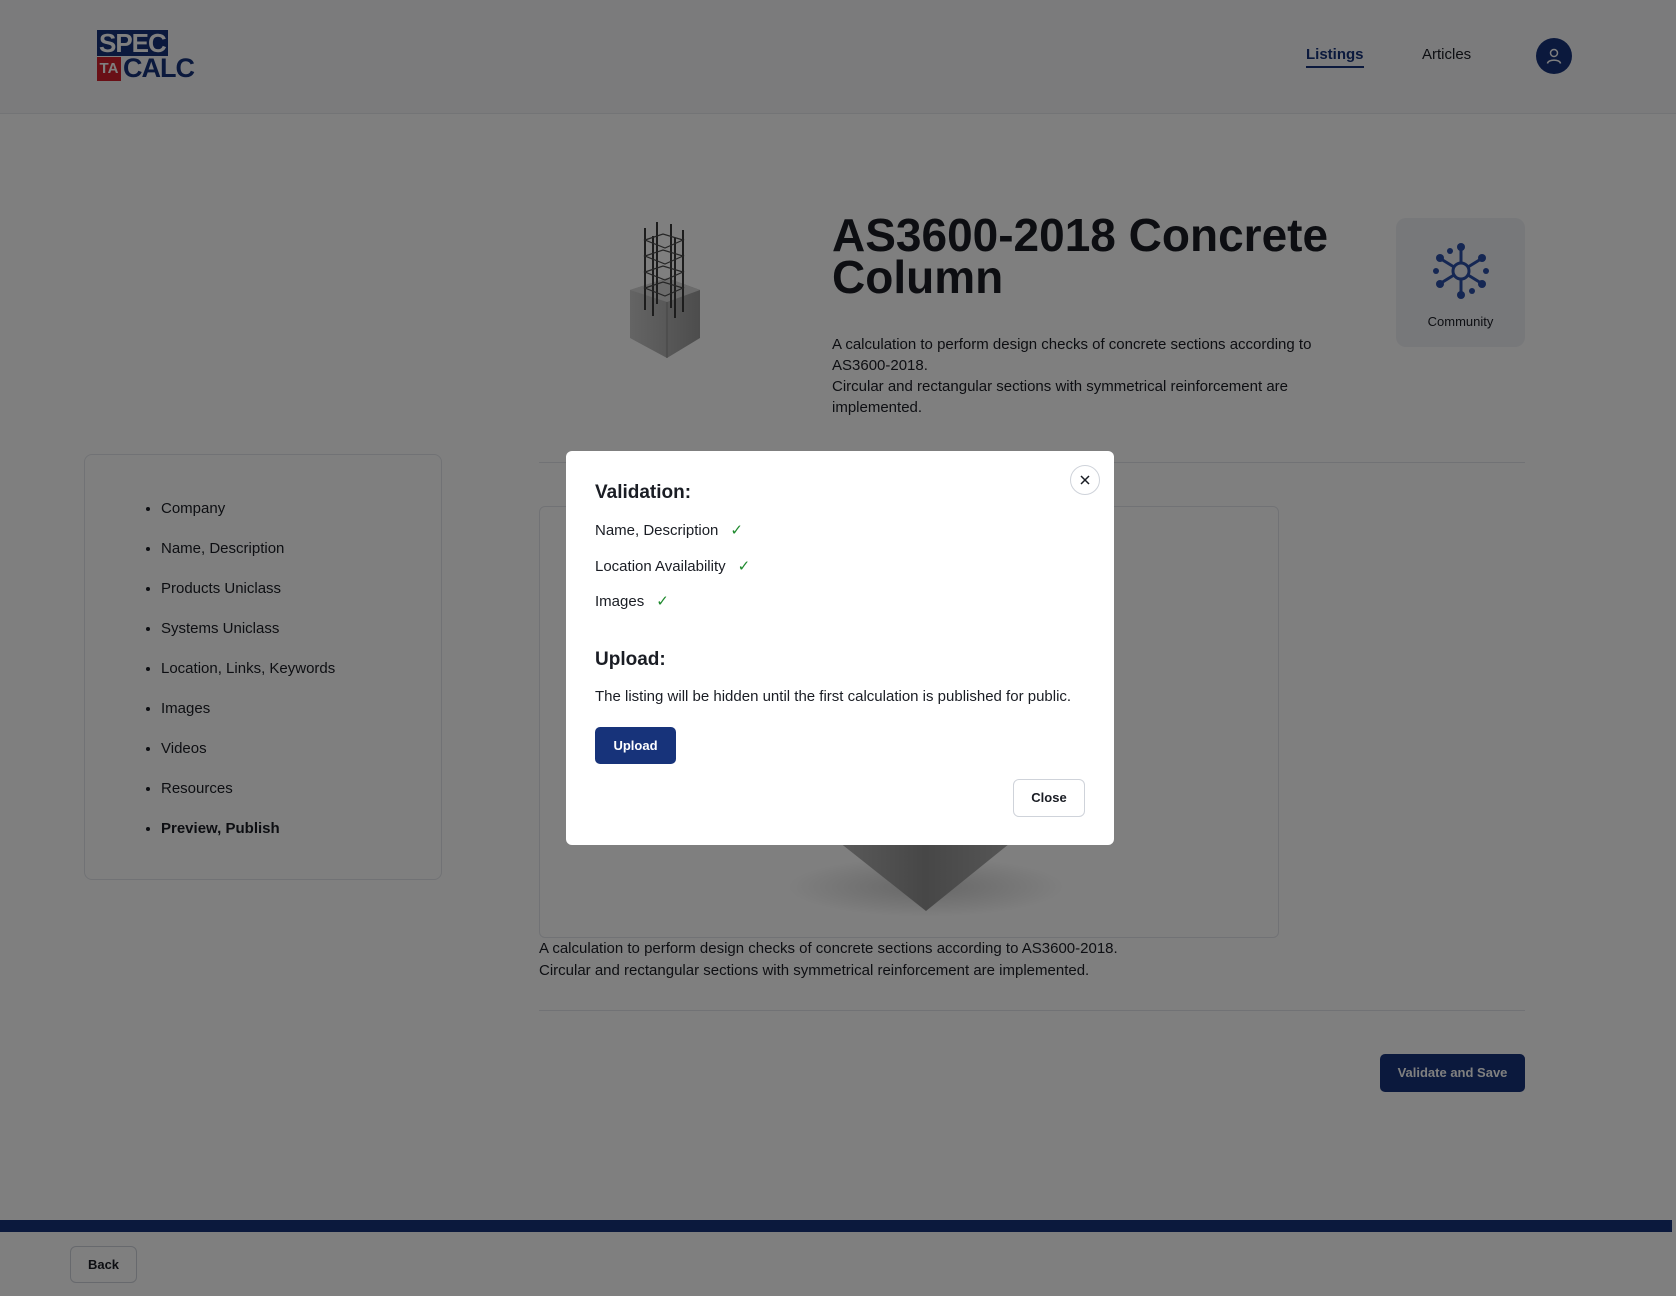 The image size is (1676, 1296). What do you see at coordinates (635, 745) in the screenshot?
I see `upload-button: Upload` at bounding box center [635, 745].